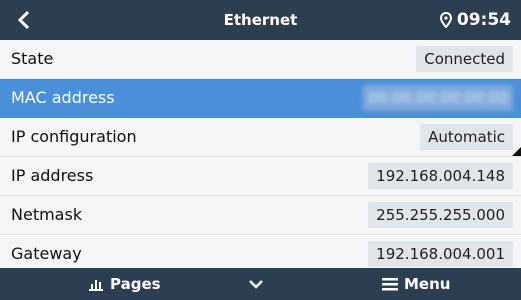 The image size is (521, 300). I want to click on row-state: State Connected, so click(260, 59).